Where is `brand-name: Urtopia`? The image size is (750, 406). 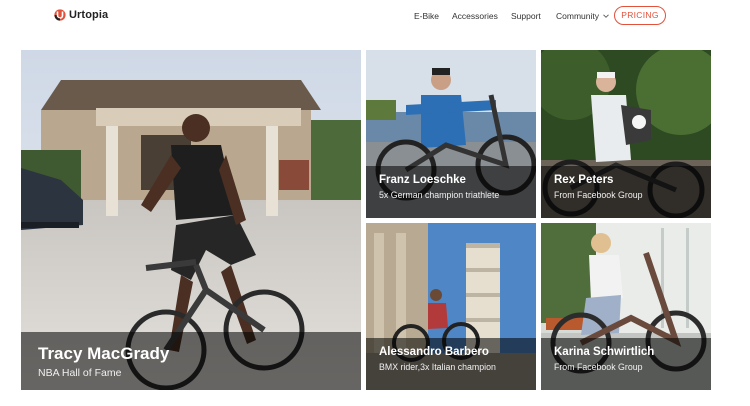
brand-name: Urtopia is located at coordinates (89, 15).